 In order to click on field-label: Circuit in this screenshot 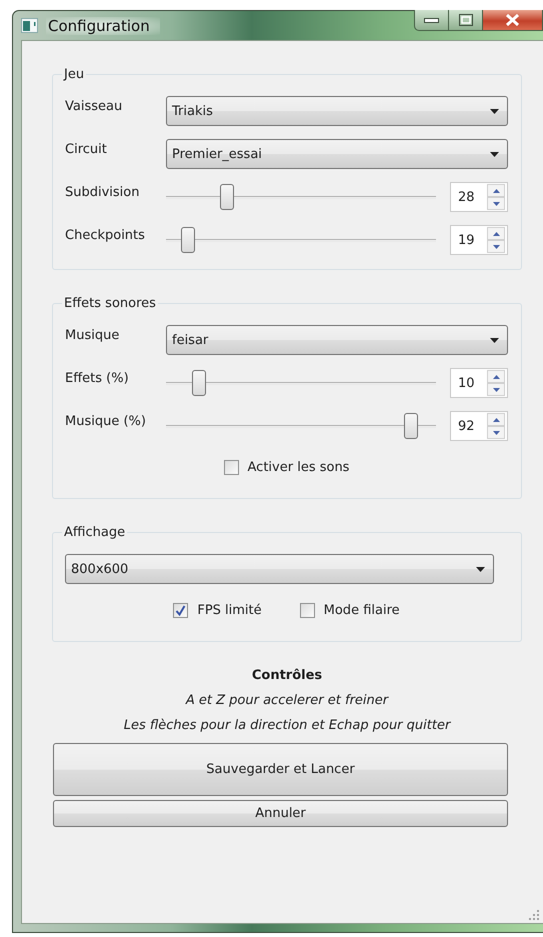, I will do `click(86, 149)`.